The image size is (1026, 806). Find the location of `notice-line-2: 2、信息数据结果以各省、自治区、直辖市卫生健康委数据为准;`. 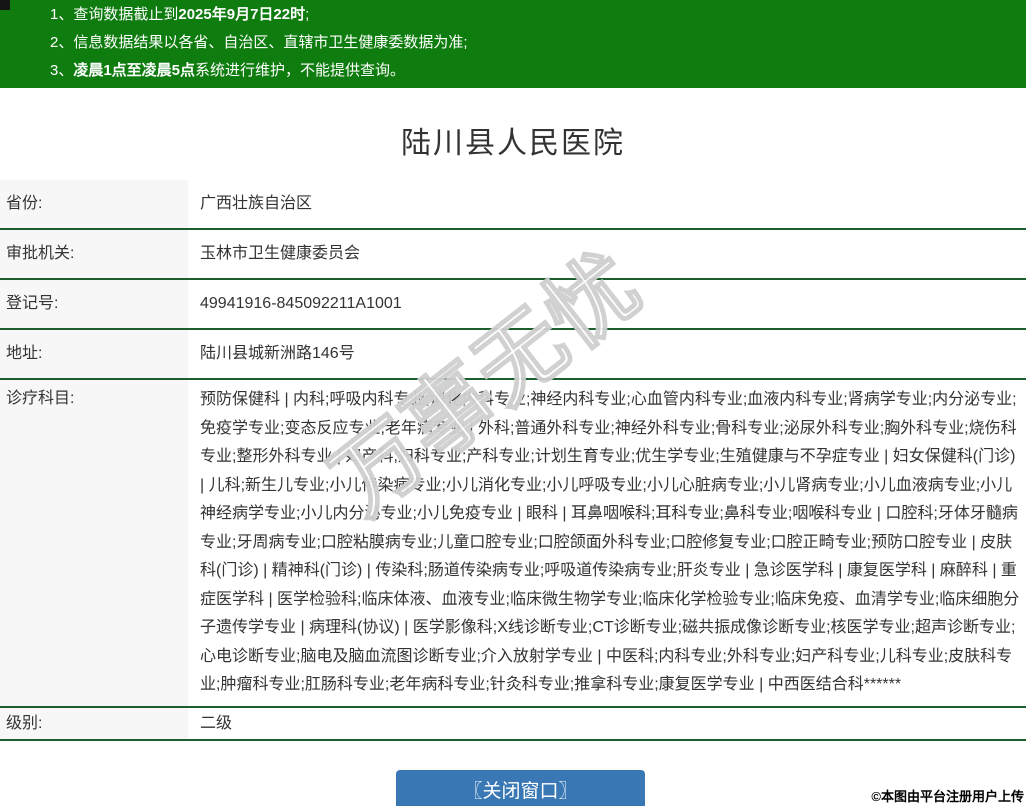

notice-line-2: 2、信息数据结果以各省、自治区、直辖市卫生健康委数据为准; is located at coordinates (538, 43).